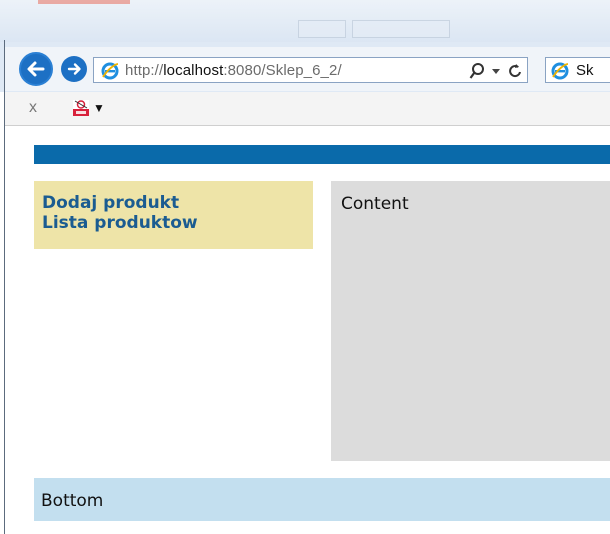  I want to click on back-button, so click(36, 69).